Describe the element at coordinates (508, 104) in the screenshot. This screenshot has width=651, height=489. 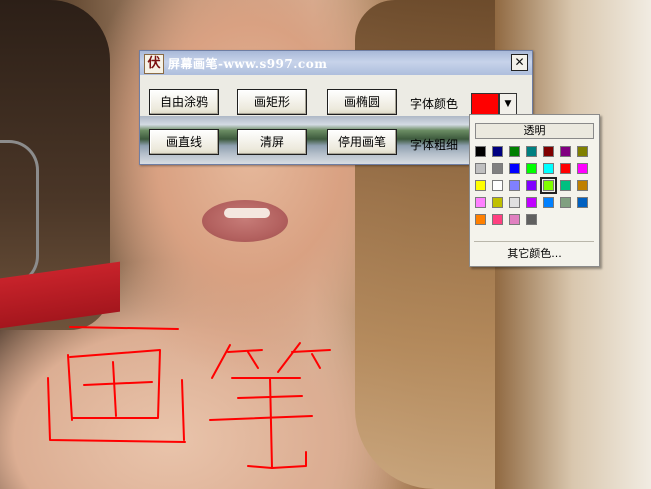
I see `color-dropdown-arrow-icon: ▼` at that location.